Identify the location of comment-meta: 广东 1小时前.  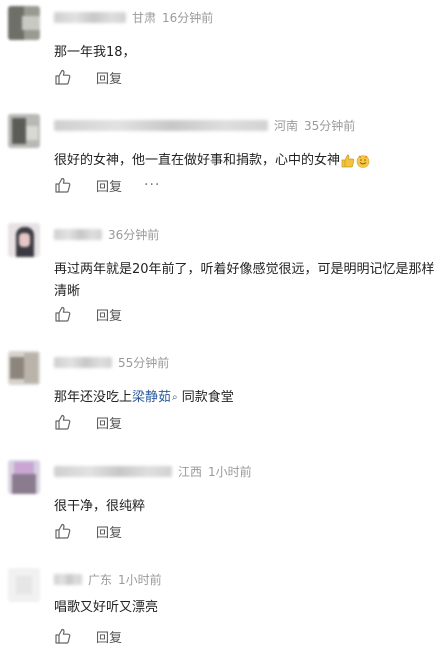
(108, 579).